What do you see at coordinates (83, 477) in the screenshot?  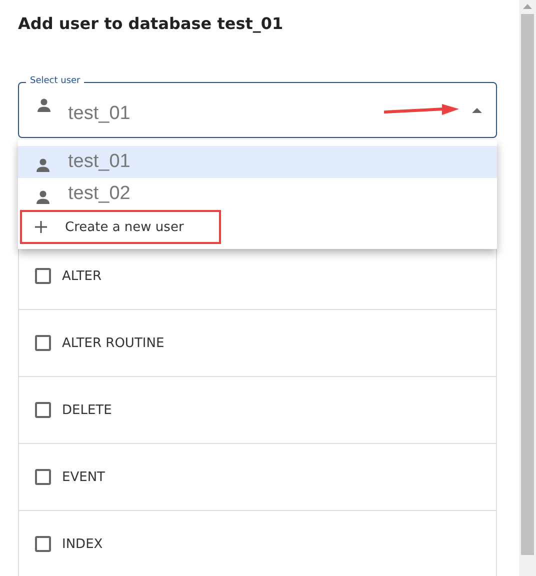 I see `privilege-label: EVENT` at bounding box center [83, 477].